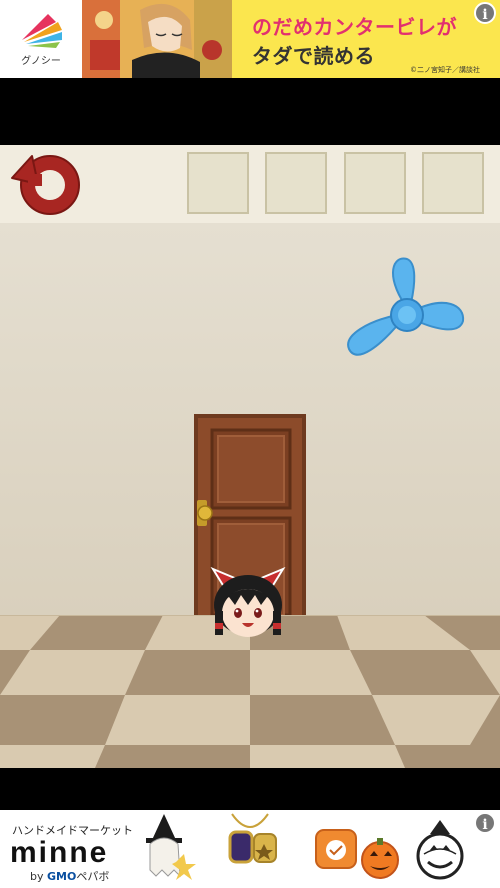  I want to click on yukkuri-reimu-character, so click(248, 603).